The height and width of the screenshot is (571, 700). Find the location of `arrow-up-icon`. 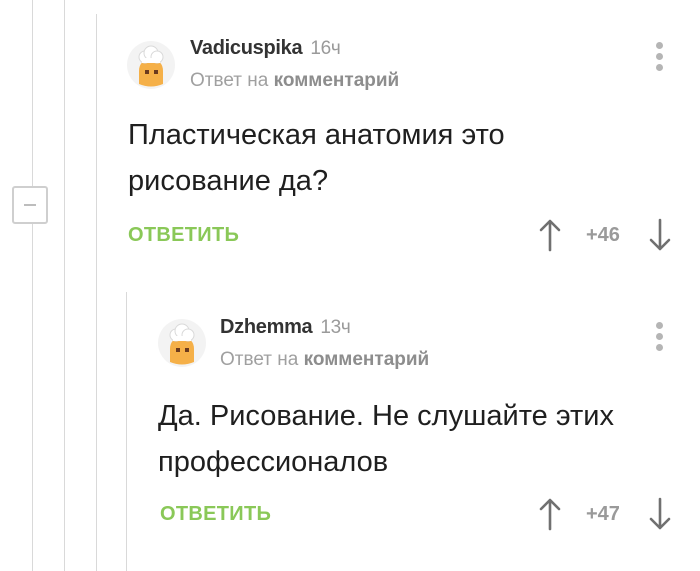

arrow-up-icon is located at coordinates (550, 514).